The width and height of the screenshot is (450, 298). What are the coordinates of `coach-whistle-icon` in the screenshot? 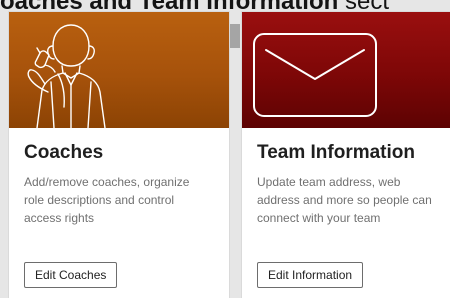 It's located at (66, 76).